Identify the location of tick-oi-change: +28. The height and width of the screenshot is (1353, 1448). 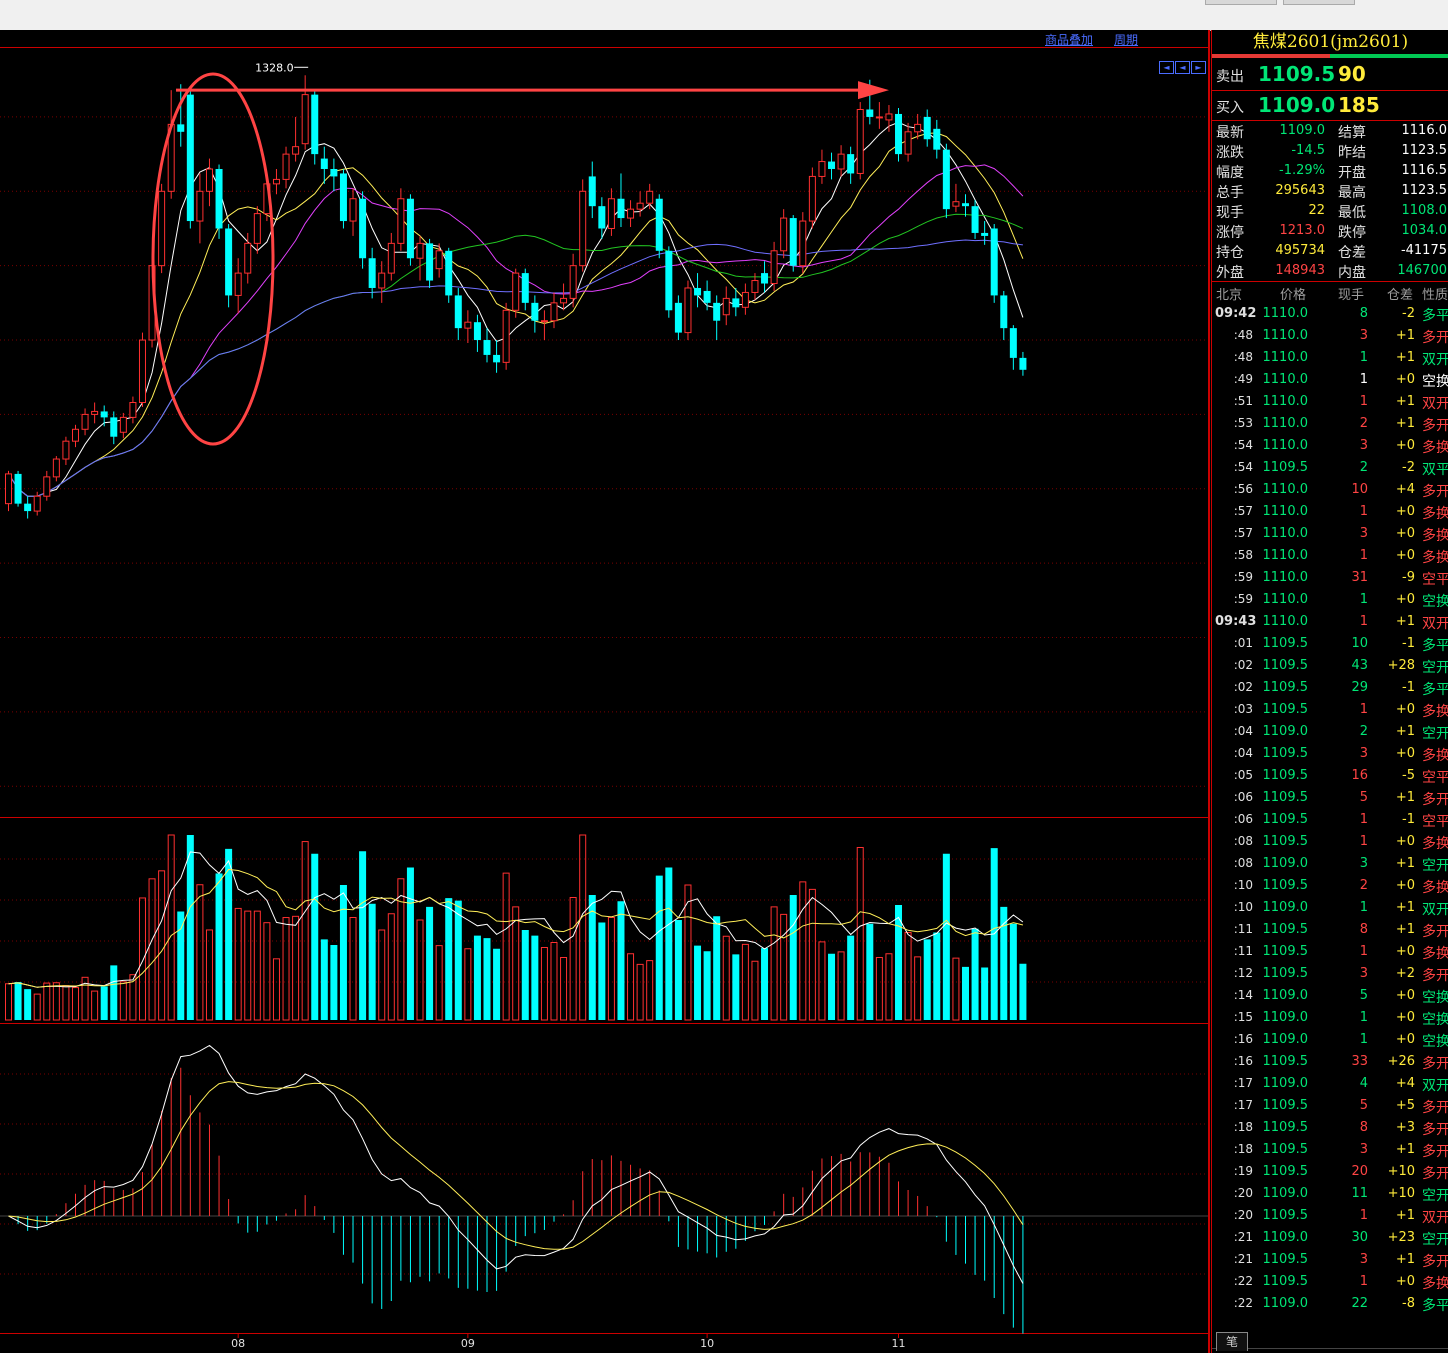
(1401, 665).